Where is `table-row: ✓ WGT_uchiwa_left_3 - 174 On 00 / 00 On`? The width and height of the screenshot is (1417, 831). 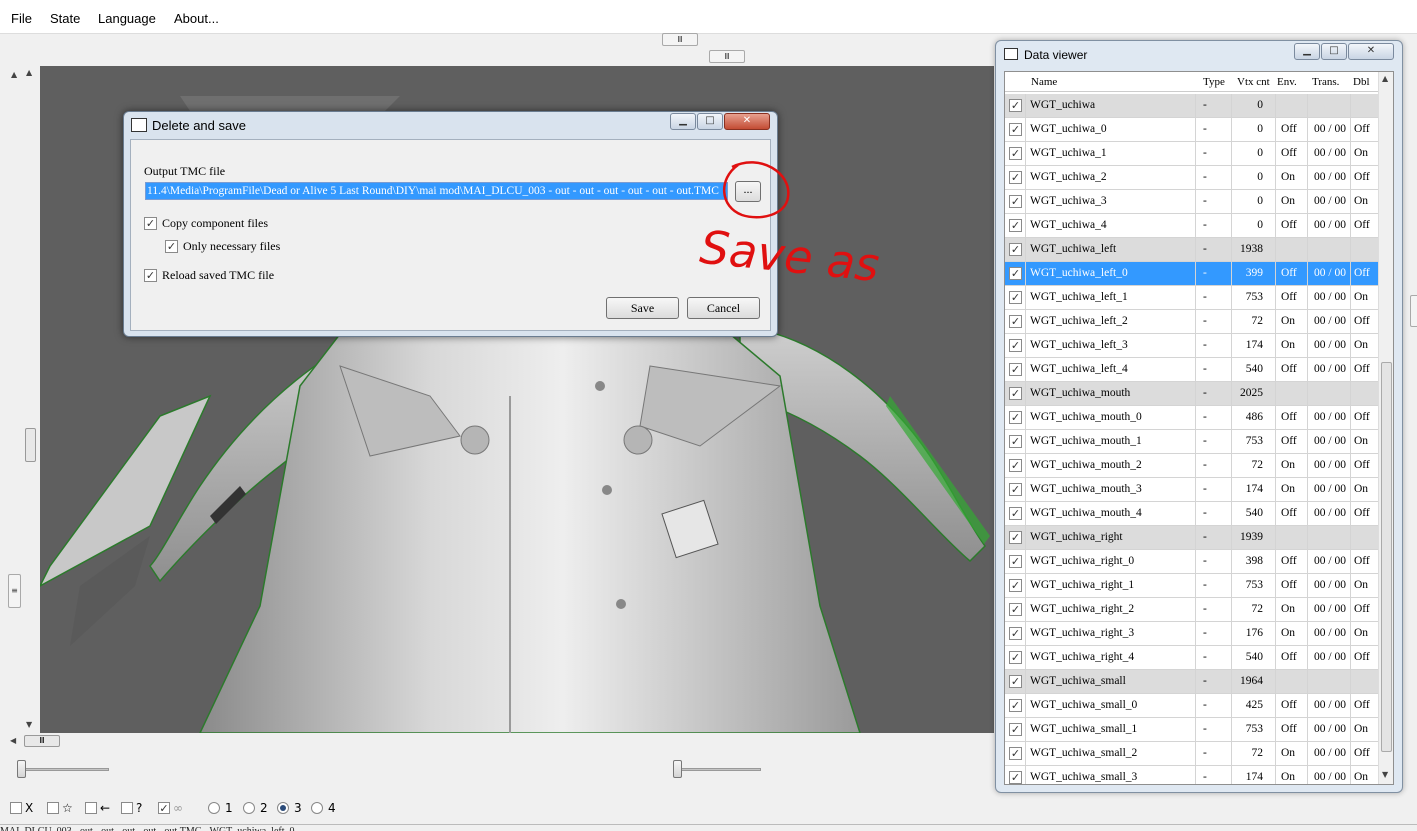
table-row: ✓ WGT_uchiwa_left_3 - 174 On 00 / 00 On is located at coordinates (1192, 346).